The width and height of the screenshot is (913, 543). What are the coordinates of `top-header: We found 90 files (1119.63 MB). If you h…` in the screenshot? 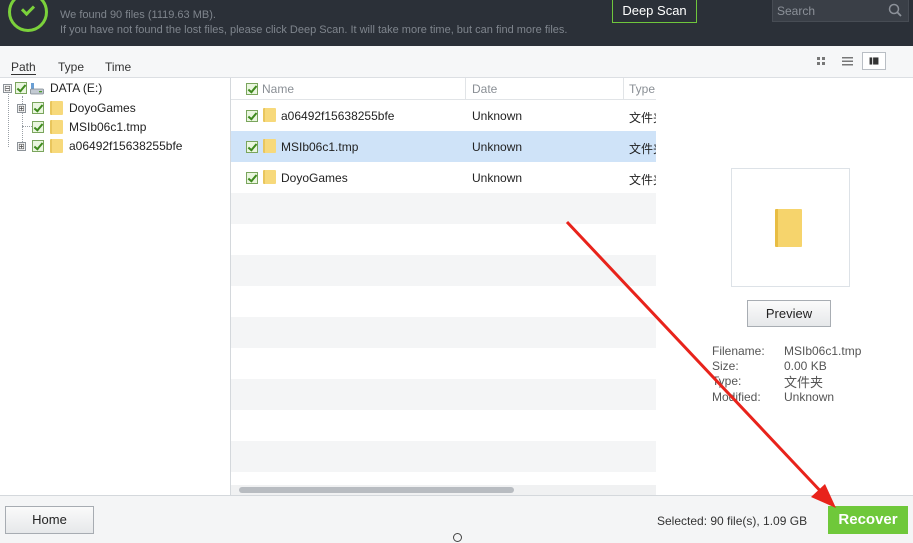 It's located at (456, 23).